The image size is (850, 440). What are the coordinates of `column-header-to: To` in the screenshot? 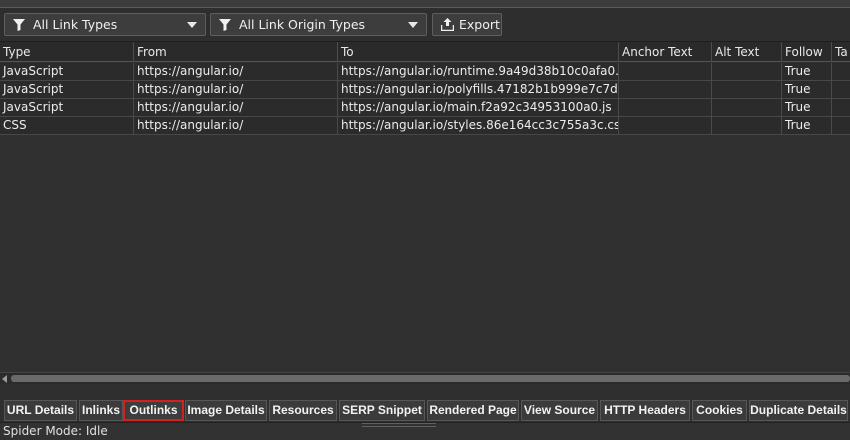 It's located at (478, 52).